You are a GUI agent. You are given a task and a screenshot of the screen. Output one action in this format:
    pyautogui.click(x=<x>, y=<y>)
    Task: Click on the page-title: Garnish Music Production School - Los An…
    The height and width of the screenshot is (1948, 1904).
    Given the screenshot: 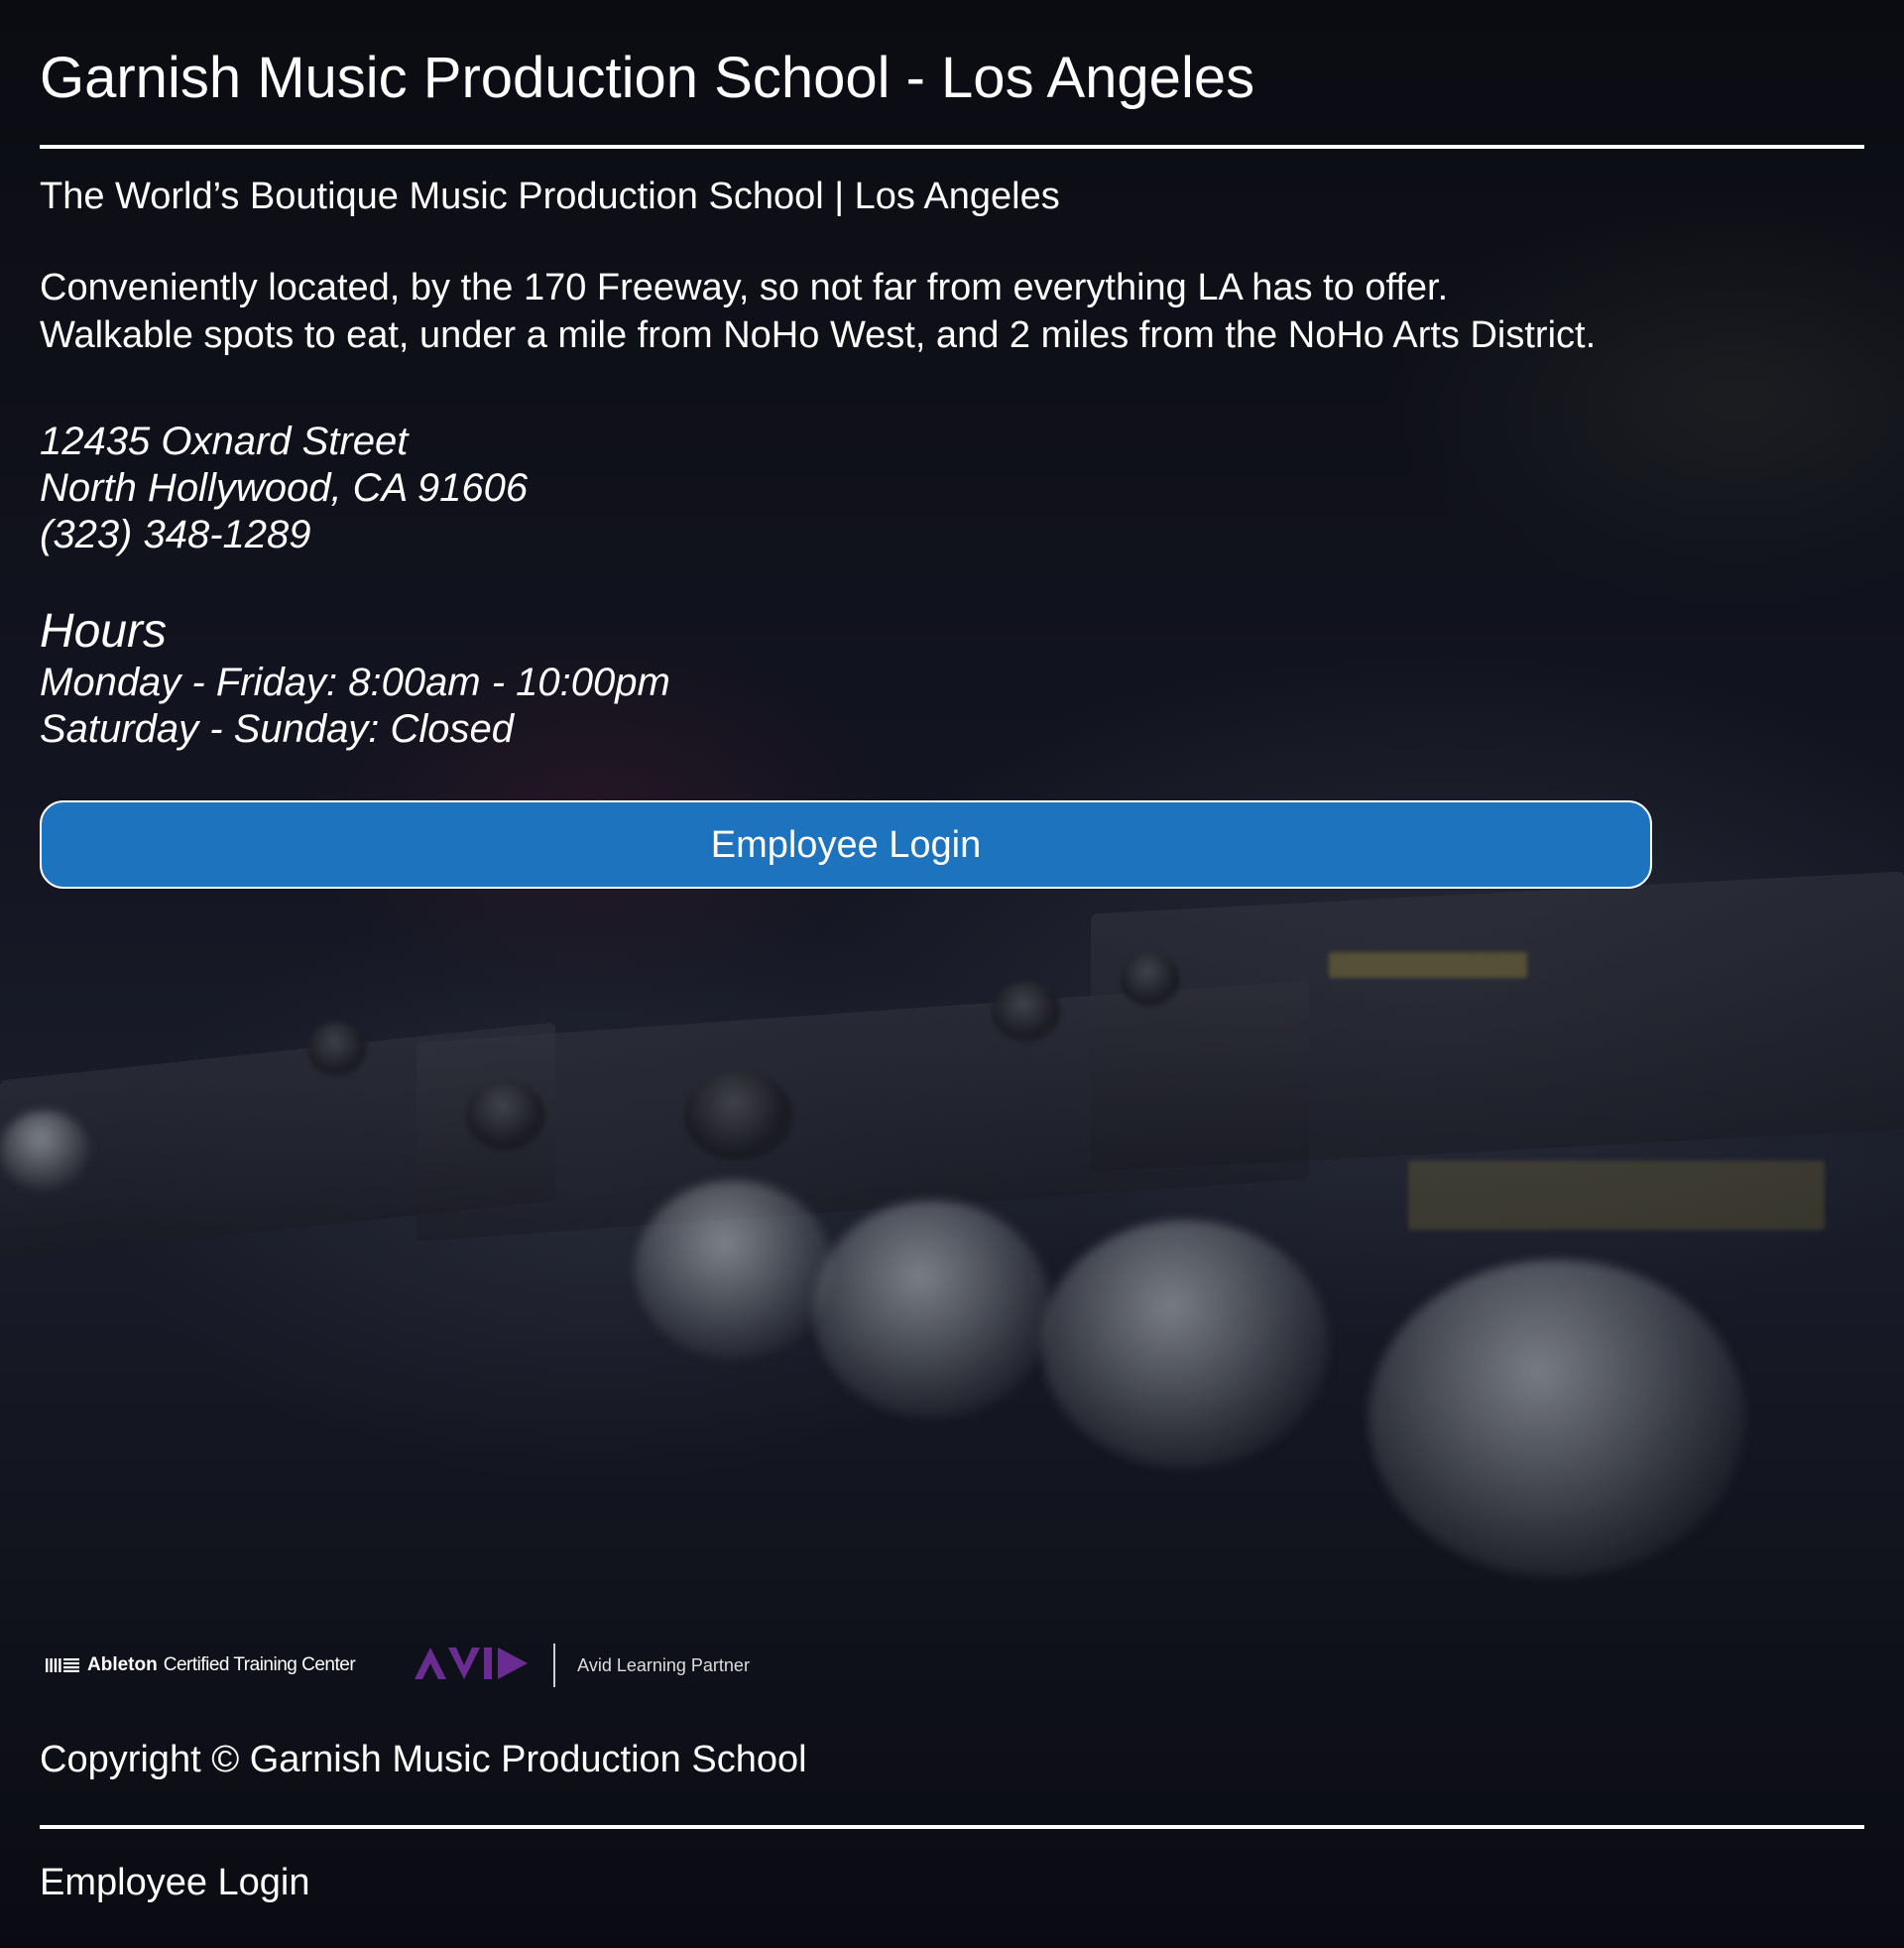 What is the action you would take?
    pyautogui.click(x=647, y=78)
    